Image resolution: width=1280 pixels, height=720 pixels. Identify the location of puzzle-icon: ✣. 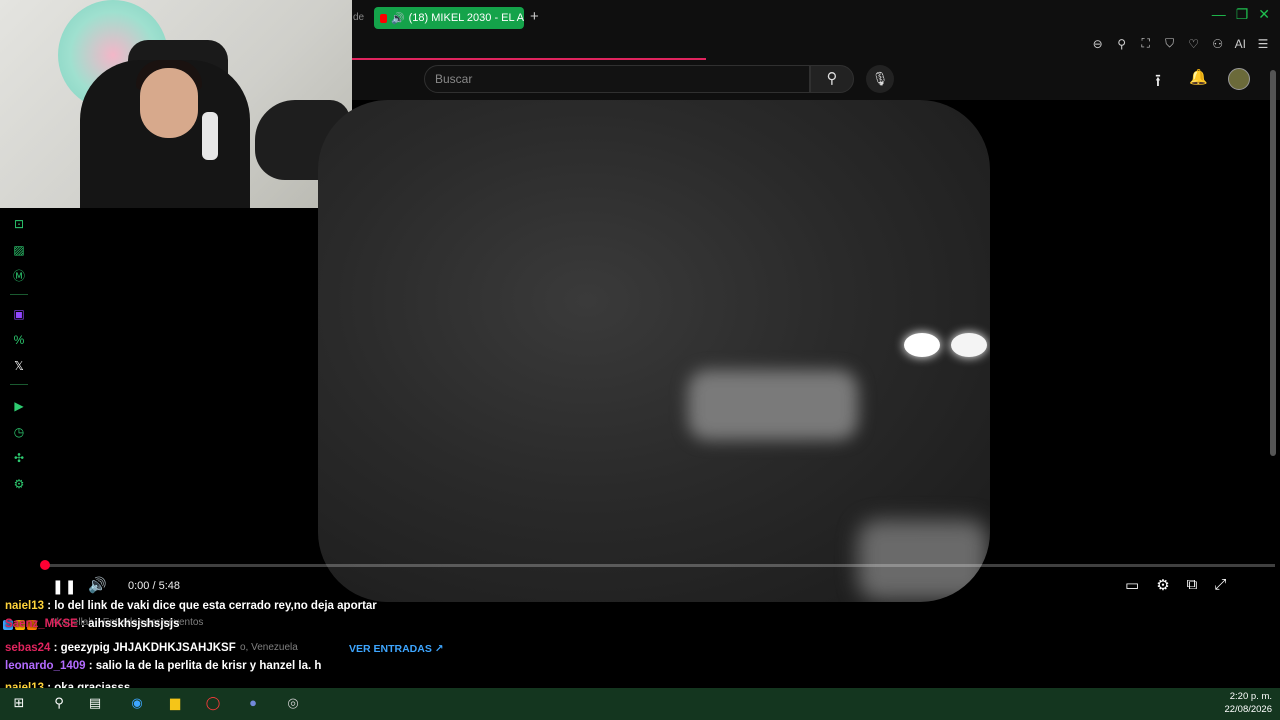
(19, 458).